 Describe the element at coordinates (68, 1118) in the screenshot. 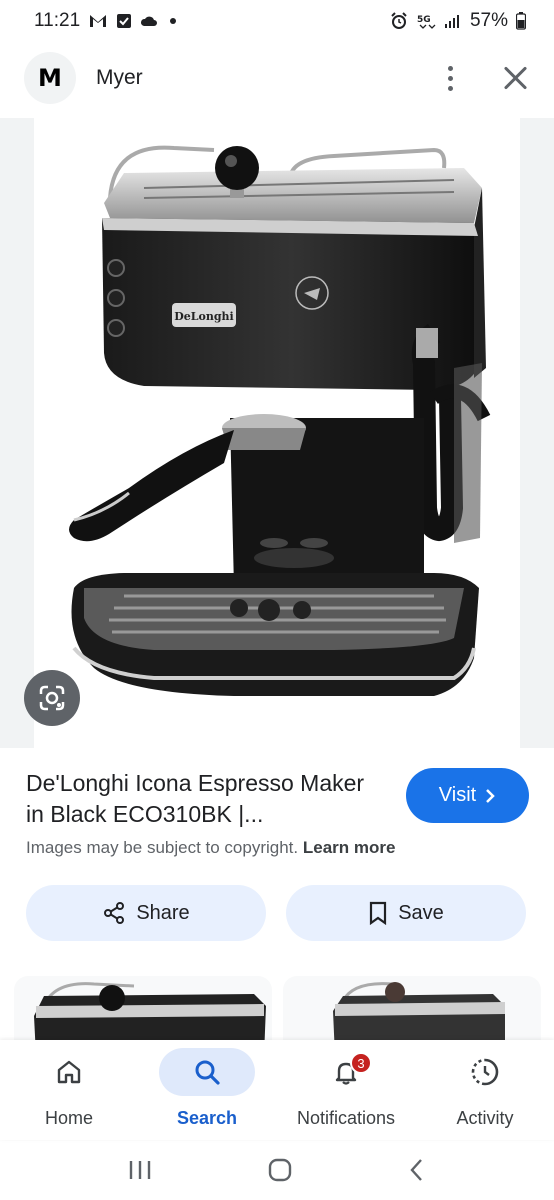

I see `nav-home-label: Home` at that location.